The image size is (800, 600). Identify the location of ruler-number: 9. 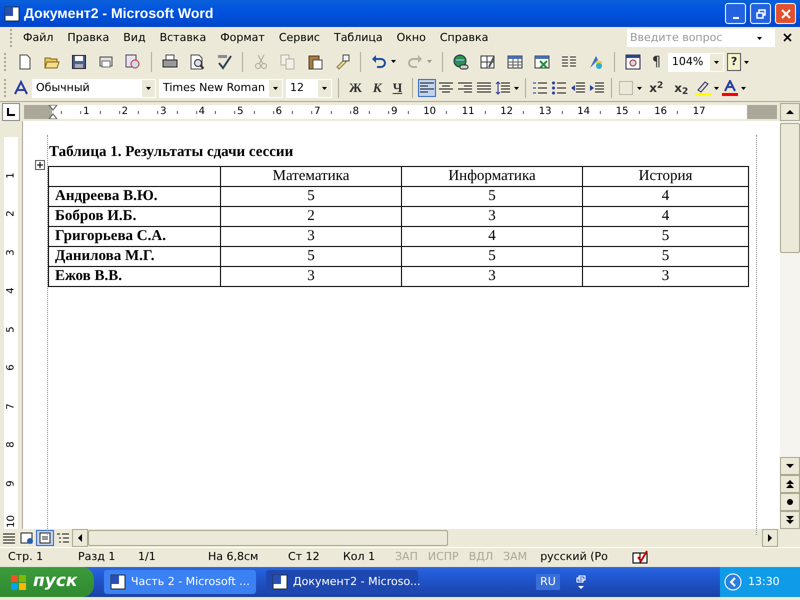
(11, 483).